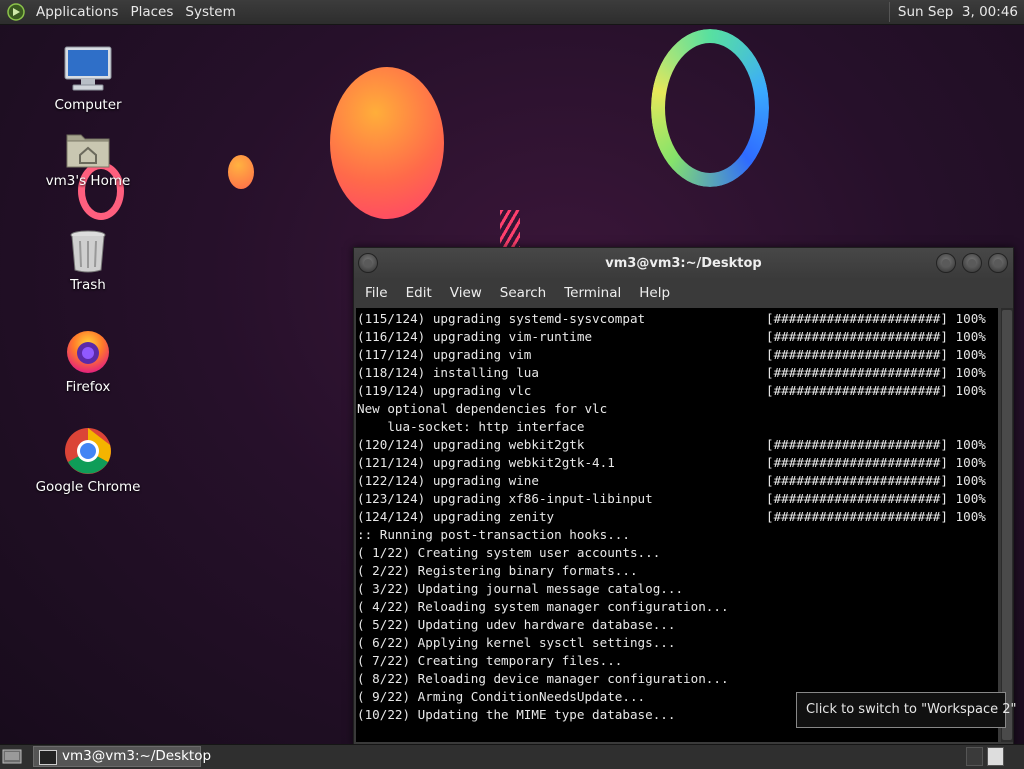 The width and height of the screenshot is (1024, 769). Describe the element at coordinates (998, 263) in the screenshot. I see `close-button` at that location.